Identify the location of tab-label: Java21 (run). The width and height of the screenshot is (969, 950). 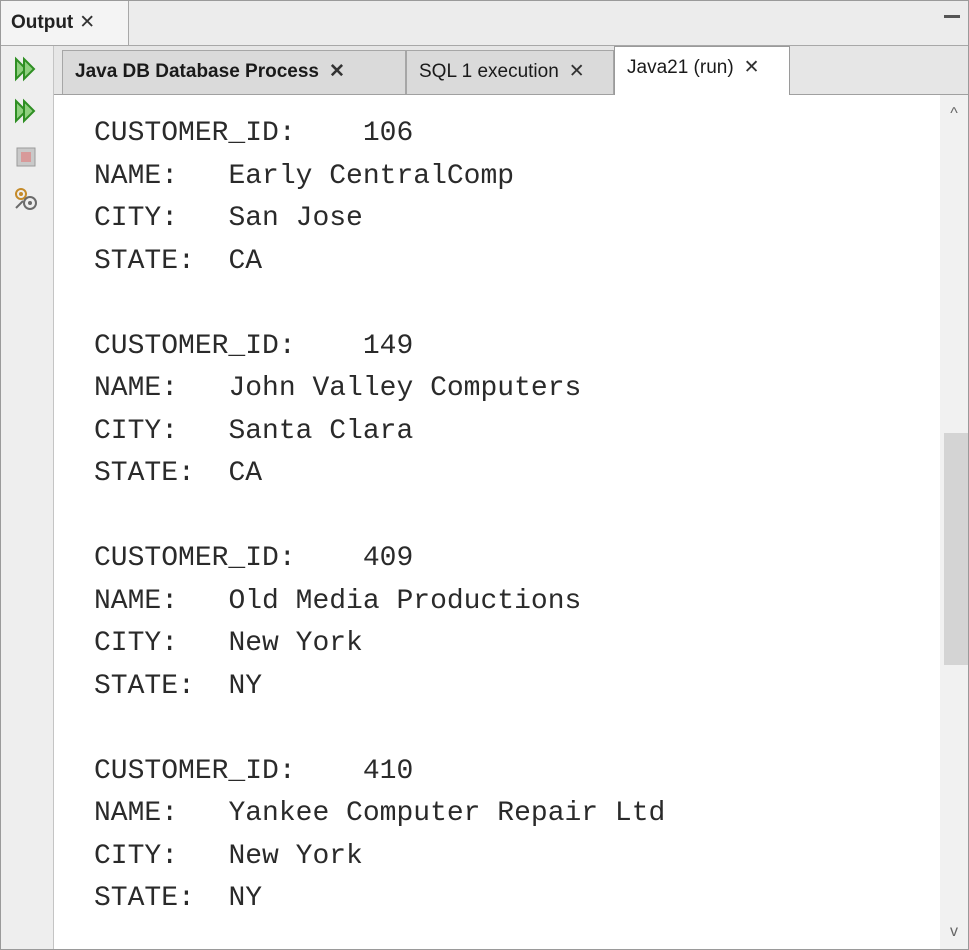
(680, 67).